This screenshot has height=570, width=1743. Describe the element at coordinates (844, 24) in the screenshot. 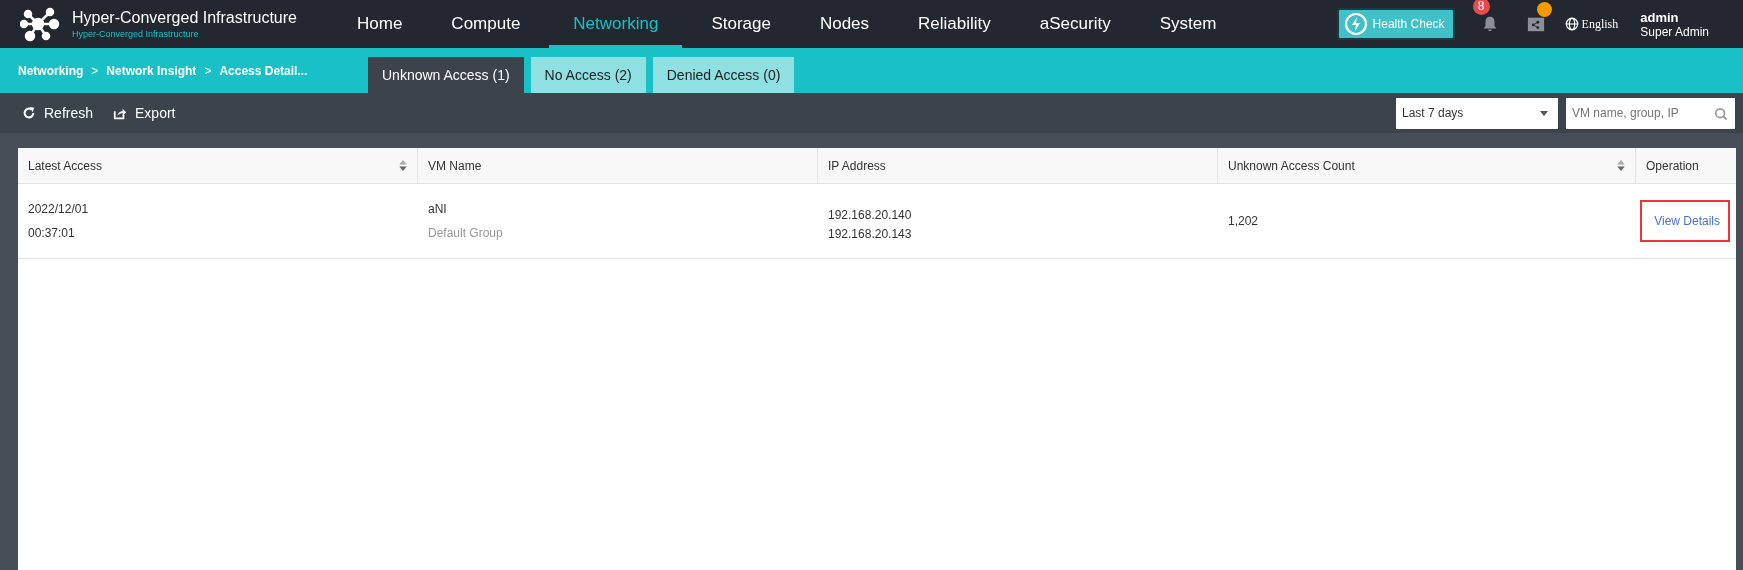

I see `nav-tab: Nodes` at that location.